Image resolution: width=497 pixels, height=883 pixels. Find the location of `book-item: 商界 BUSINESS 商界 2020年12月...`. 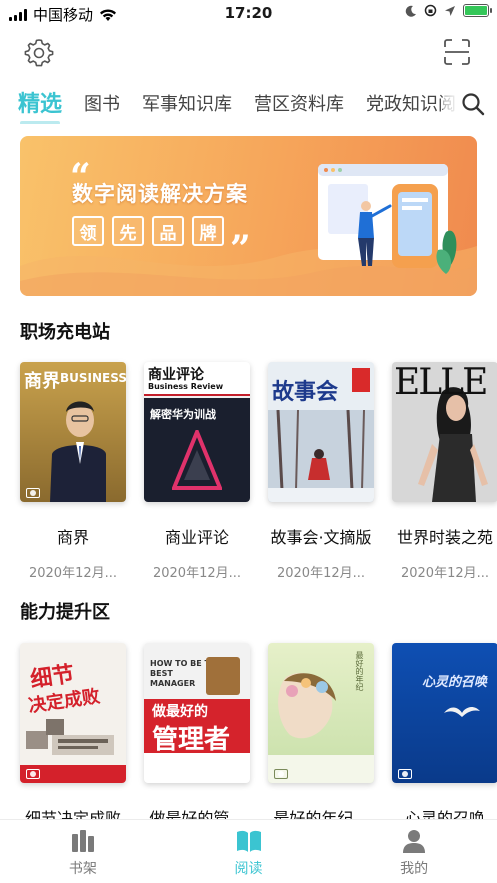

book-item: 商界 BUSINESS 商界 2020年12月... is located at coordinates (73, 471).